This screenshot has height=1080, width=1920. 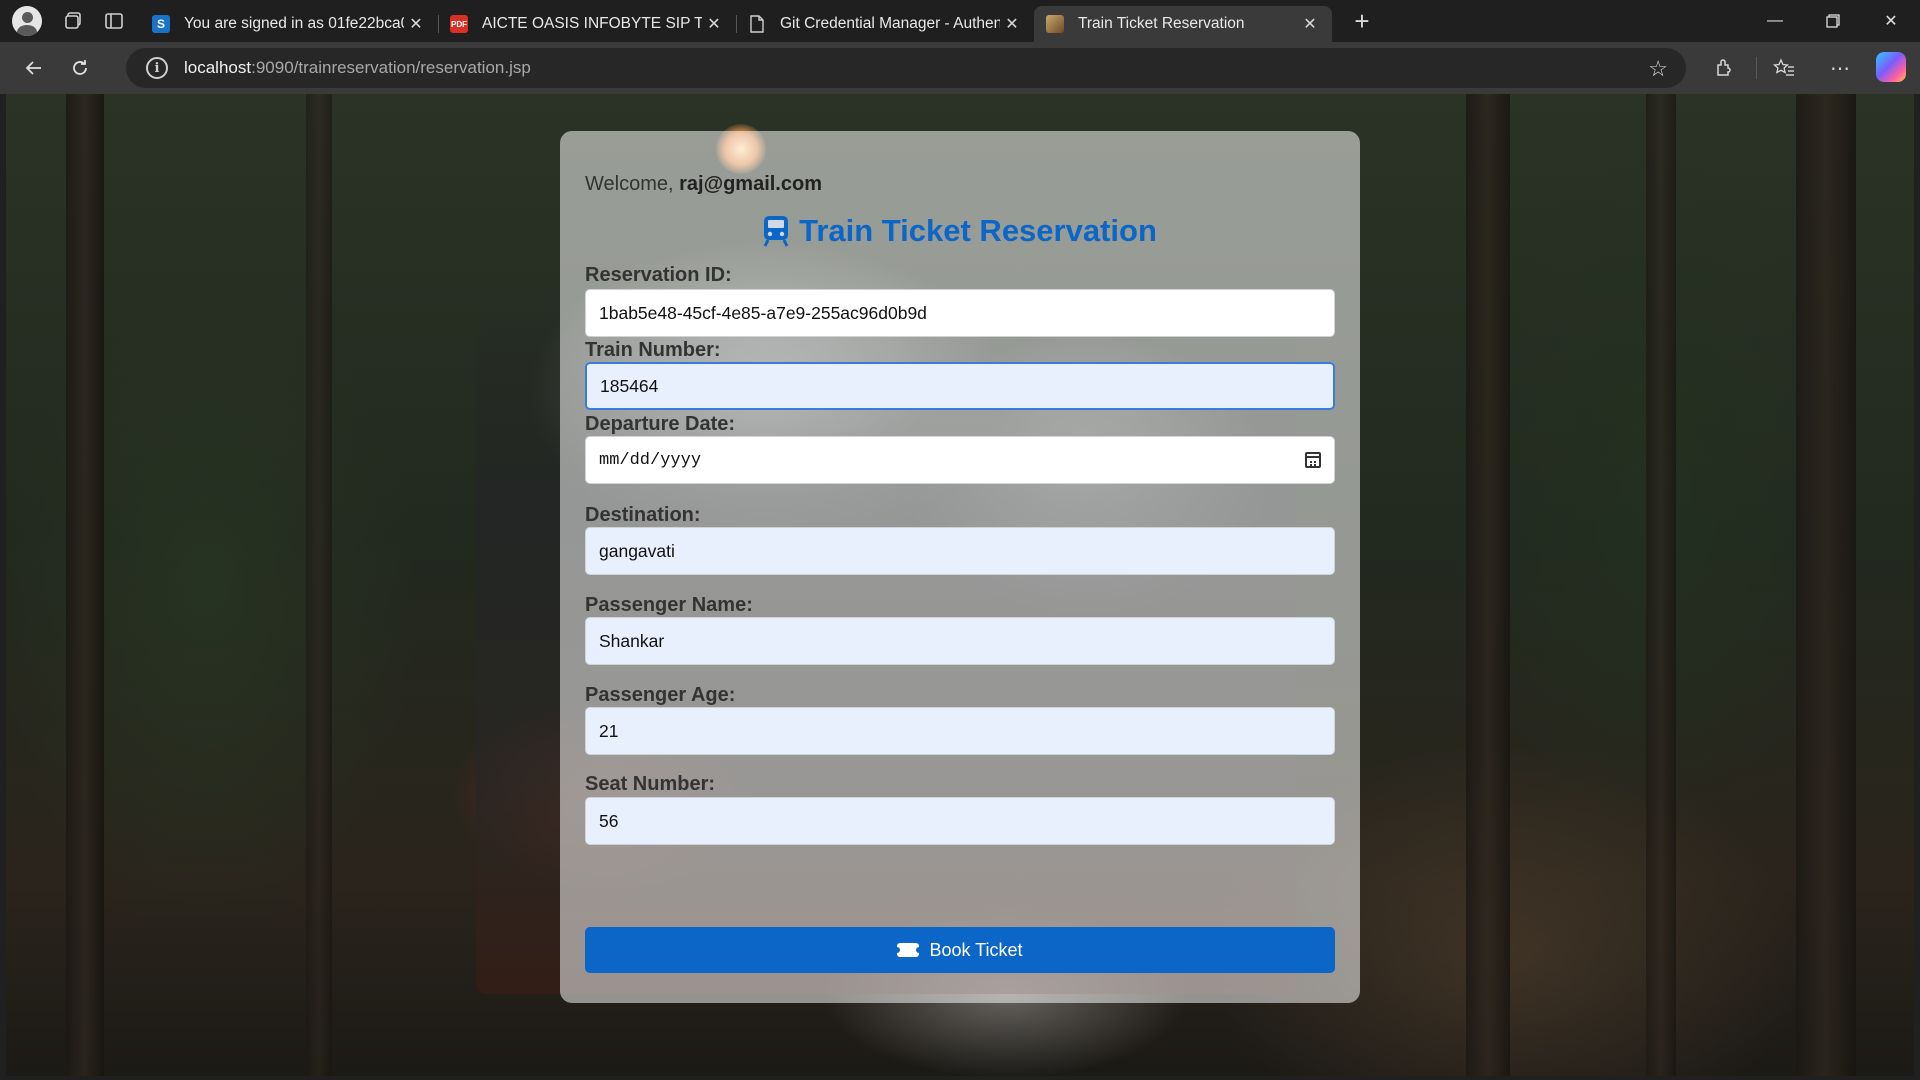 I want to click on passenger-age-input: 21, so click(x=960, y=731).